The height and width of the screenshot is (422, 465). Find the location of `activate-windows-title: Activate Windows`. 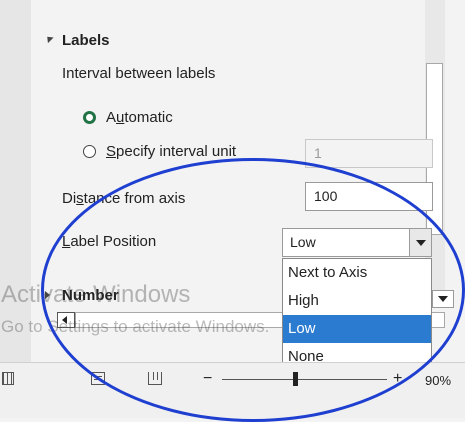

activate-windows-title: Activate Windows is located at coordinates (96, 294).